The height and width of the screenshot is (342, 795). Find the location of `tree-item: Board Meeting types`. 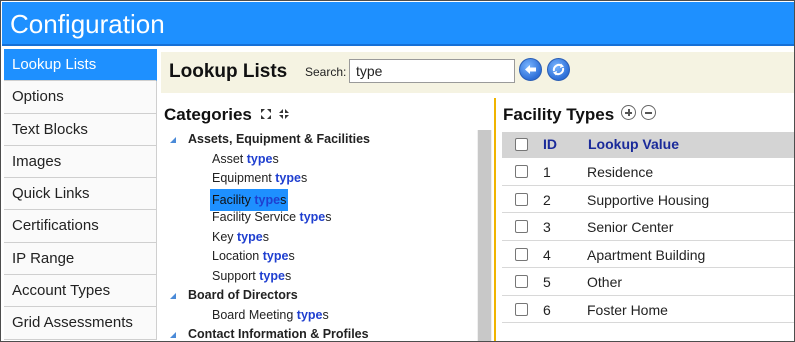

tree-item: Board Meeting types is located at coordinates (319, 316).